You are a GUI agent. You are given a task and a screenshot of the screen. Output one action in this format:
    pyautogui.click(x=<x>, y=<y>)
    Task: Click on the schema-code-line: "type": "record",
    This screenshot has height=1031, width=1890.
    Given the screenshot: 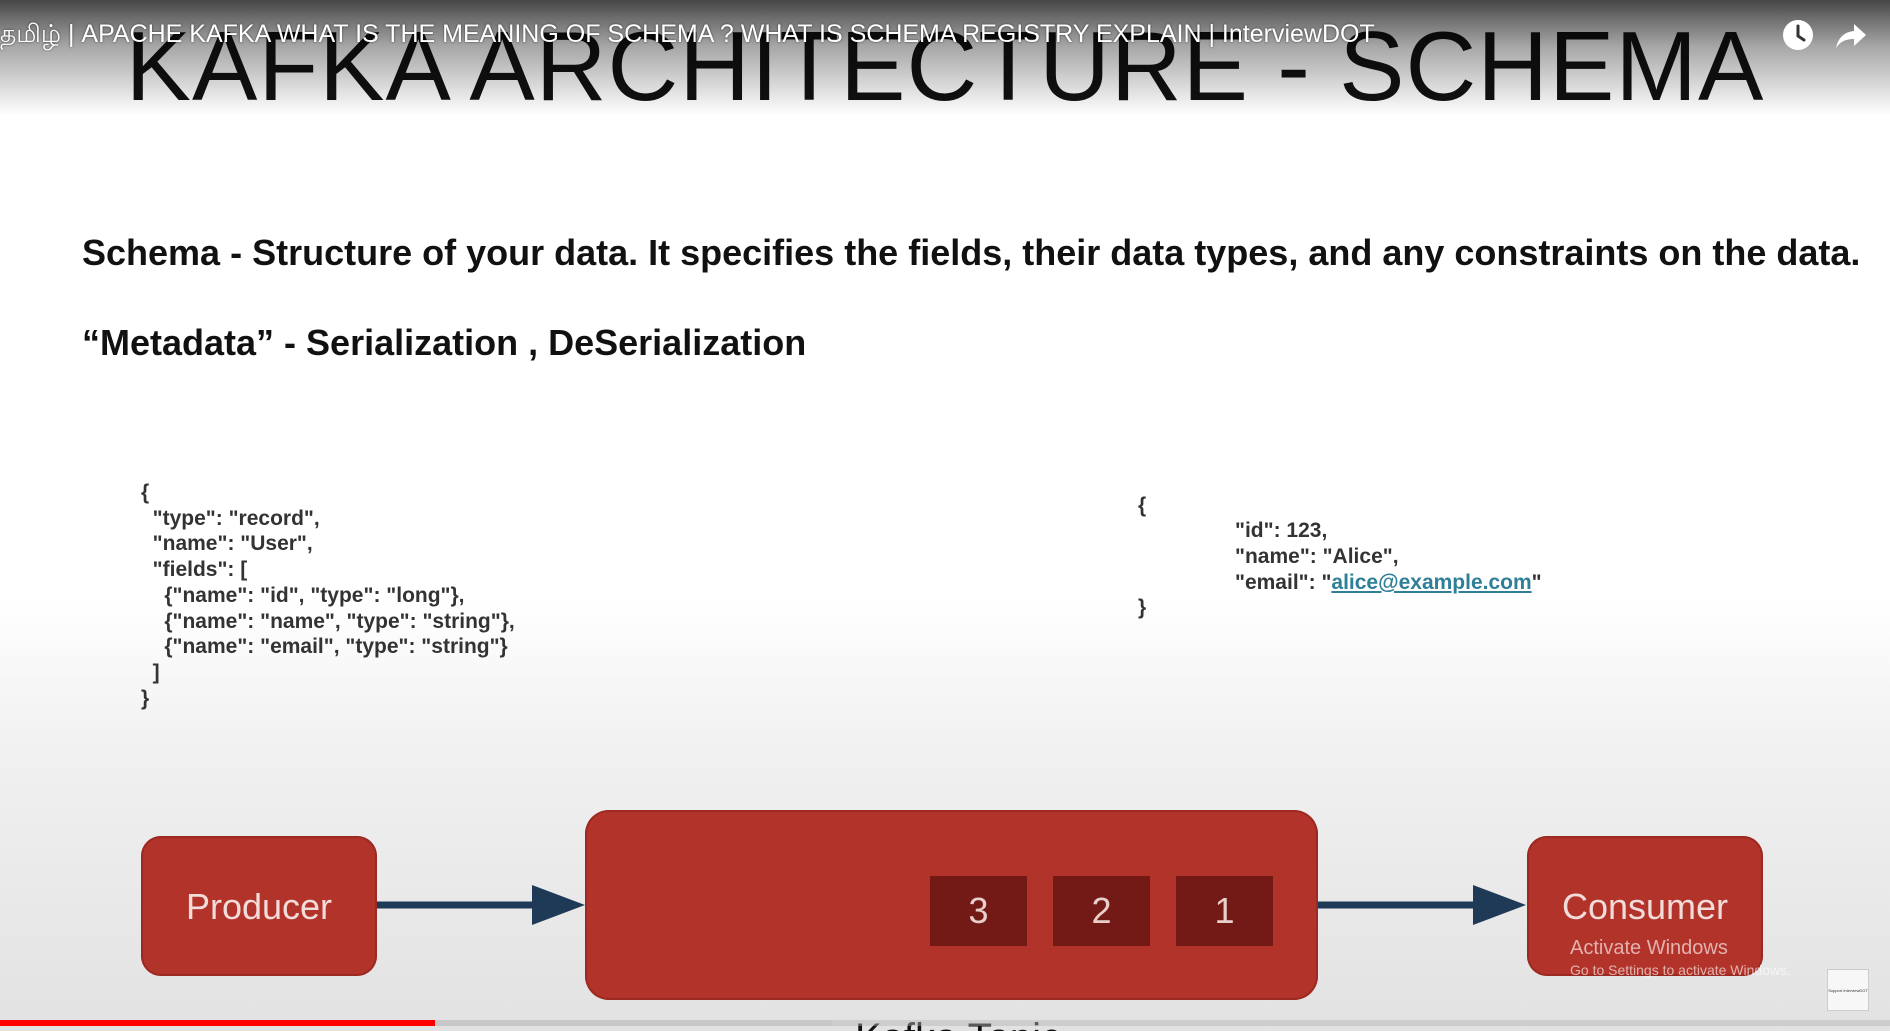 What is the action you would take?
    pyautogui.click(x=230, y=518)
    